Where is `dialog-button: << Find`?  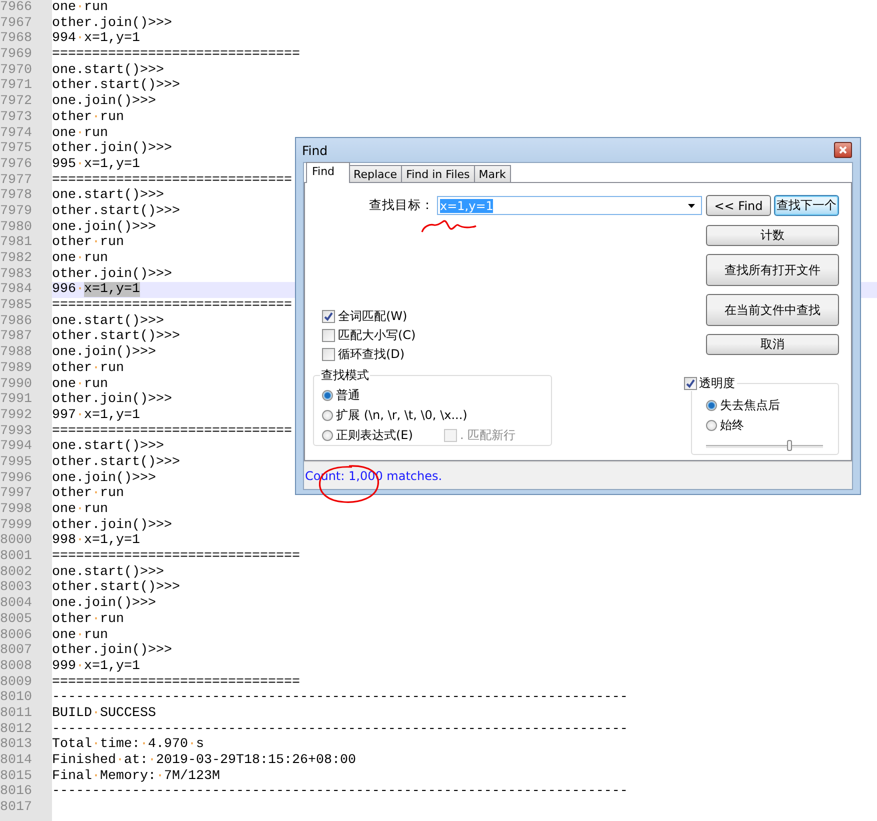 dialog-button: << Find is located at coordinates (738, 205).